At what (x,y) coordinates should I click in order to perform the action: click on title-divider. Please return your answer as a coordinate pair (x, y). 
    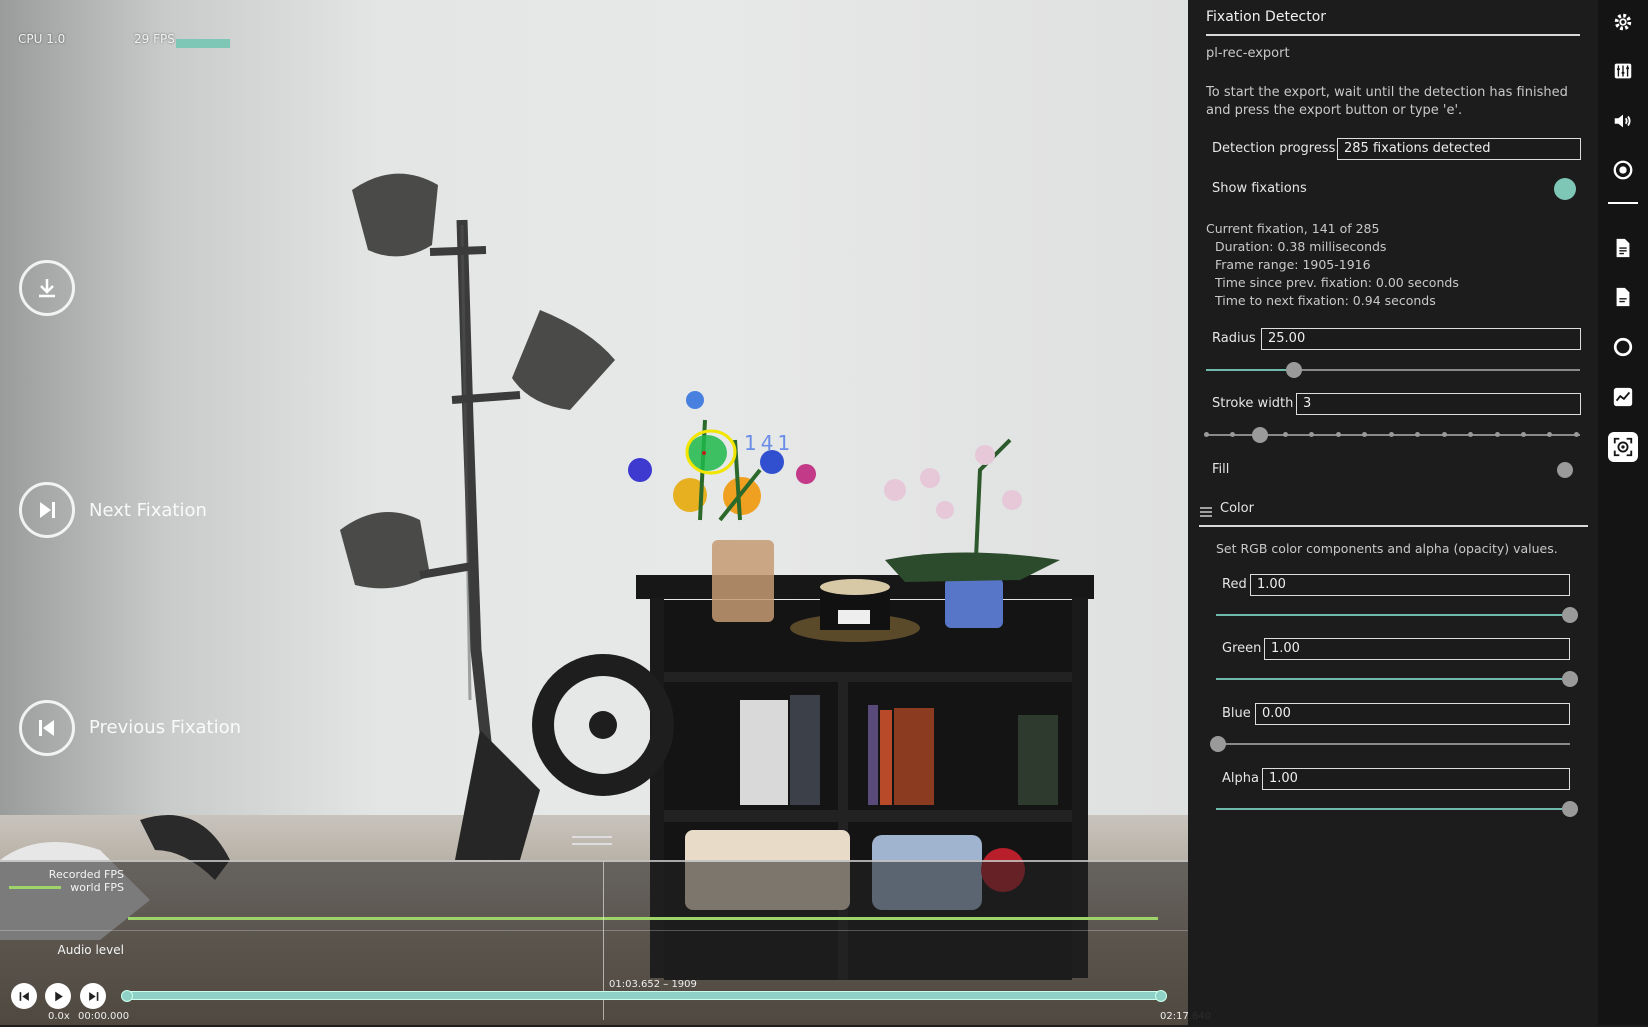
    Looking at the image, I should click on (1393, 35).